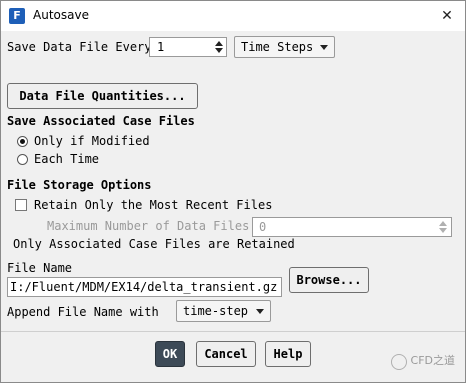  What do you see at coordinates (447, 16) in the screenshot?
I see `close-icon: ✕` at bounding box center [447, 16].